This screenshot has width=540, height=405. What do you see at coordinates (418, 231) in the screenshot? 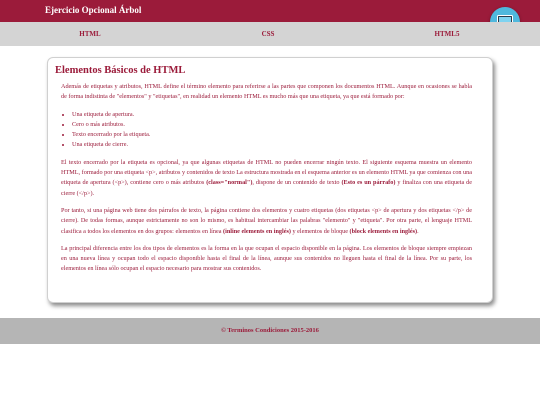
I see `text-segment: .` at bounding box center [418, 231].